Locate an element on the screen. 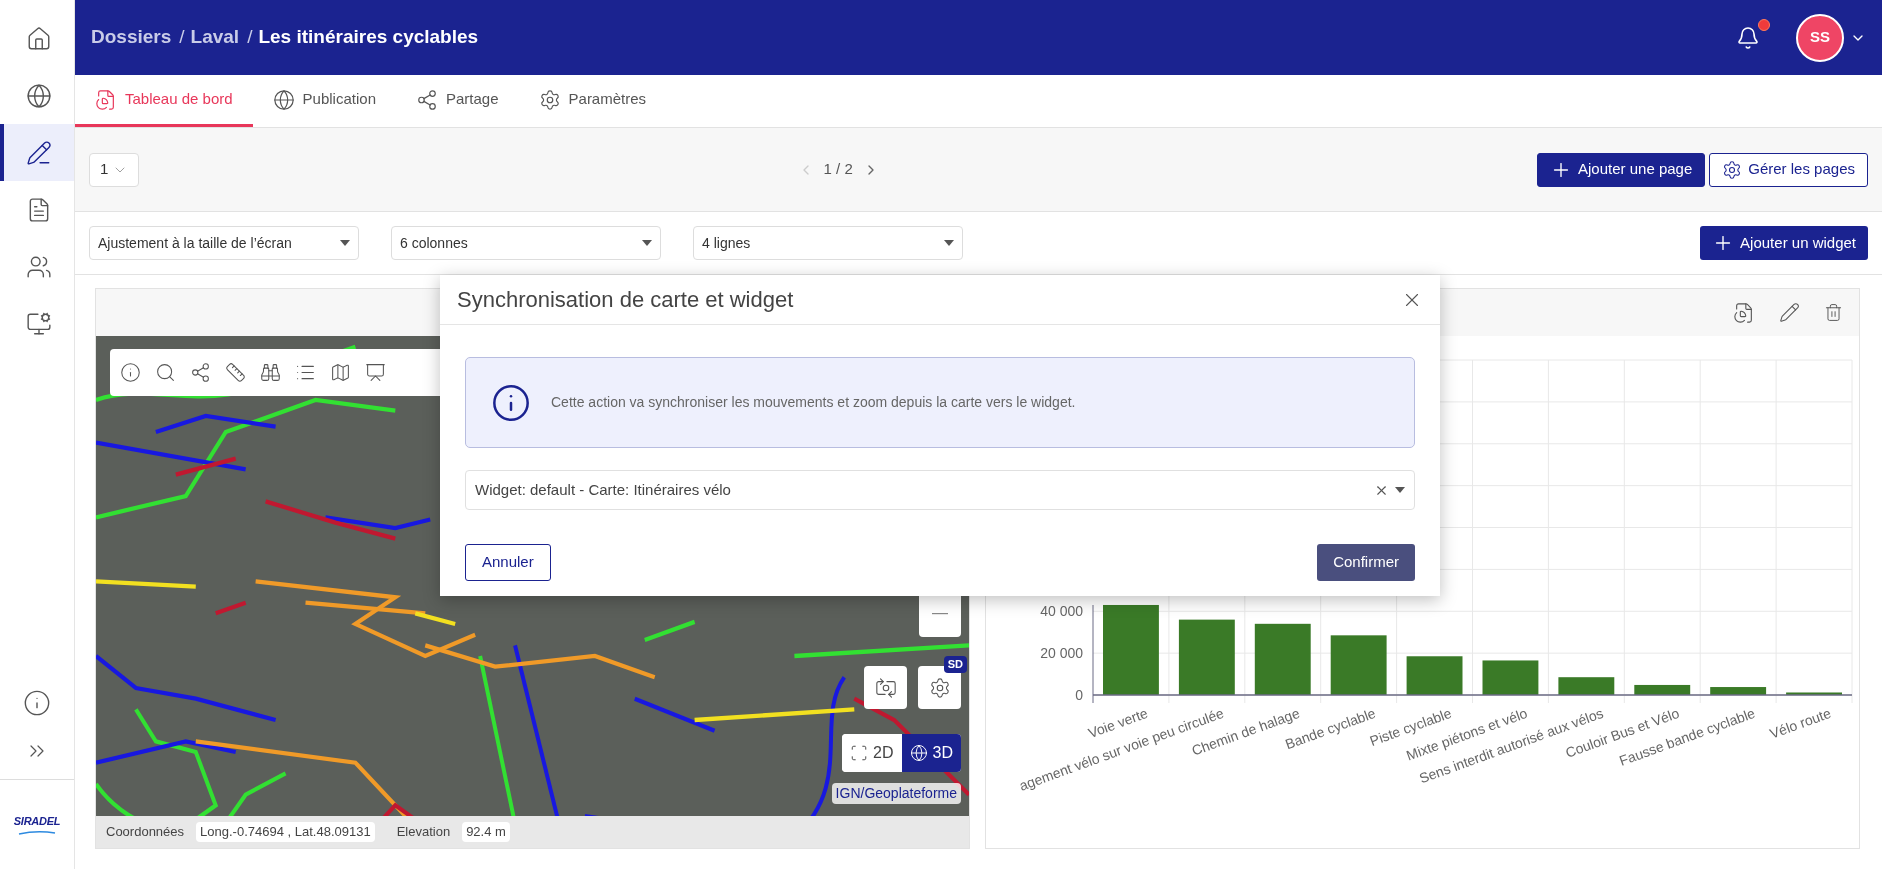 The height and width of the screenshot is (869, 1882). dialog-title: Synchronisation de carte et widget is located at coordinates (625, 300).